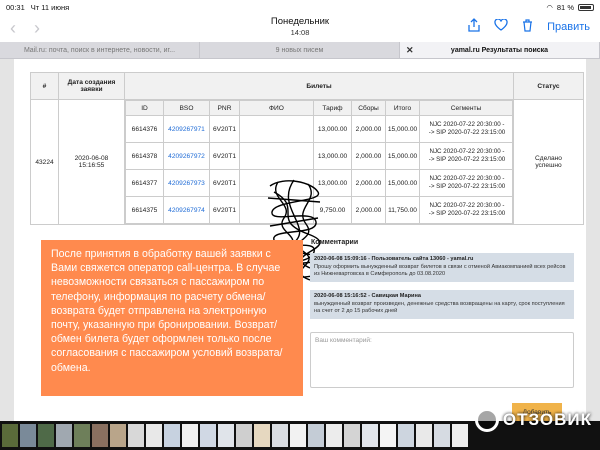  I want to click on fio-redacted, so click(276, 156).